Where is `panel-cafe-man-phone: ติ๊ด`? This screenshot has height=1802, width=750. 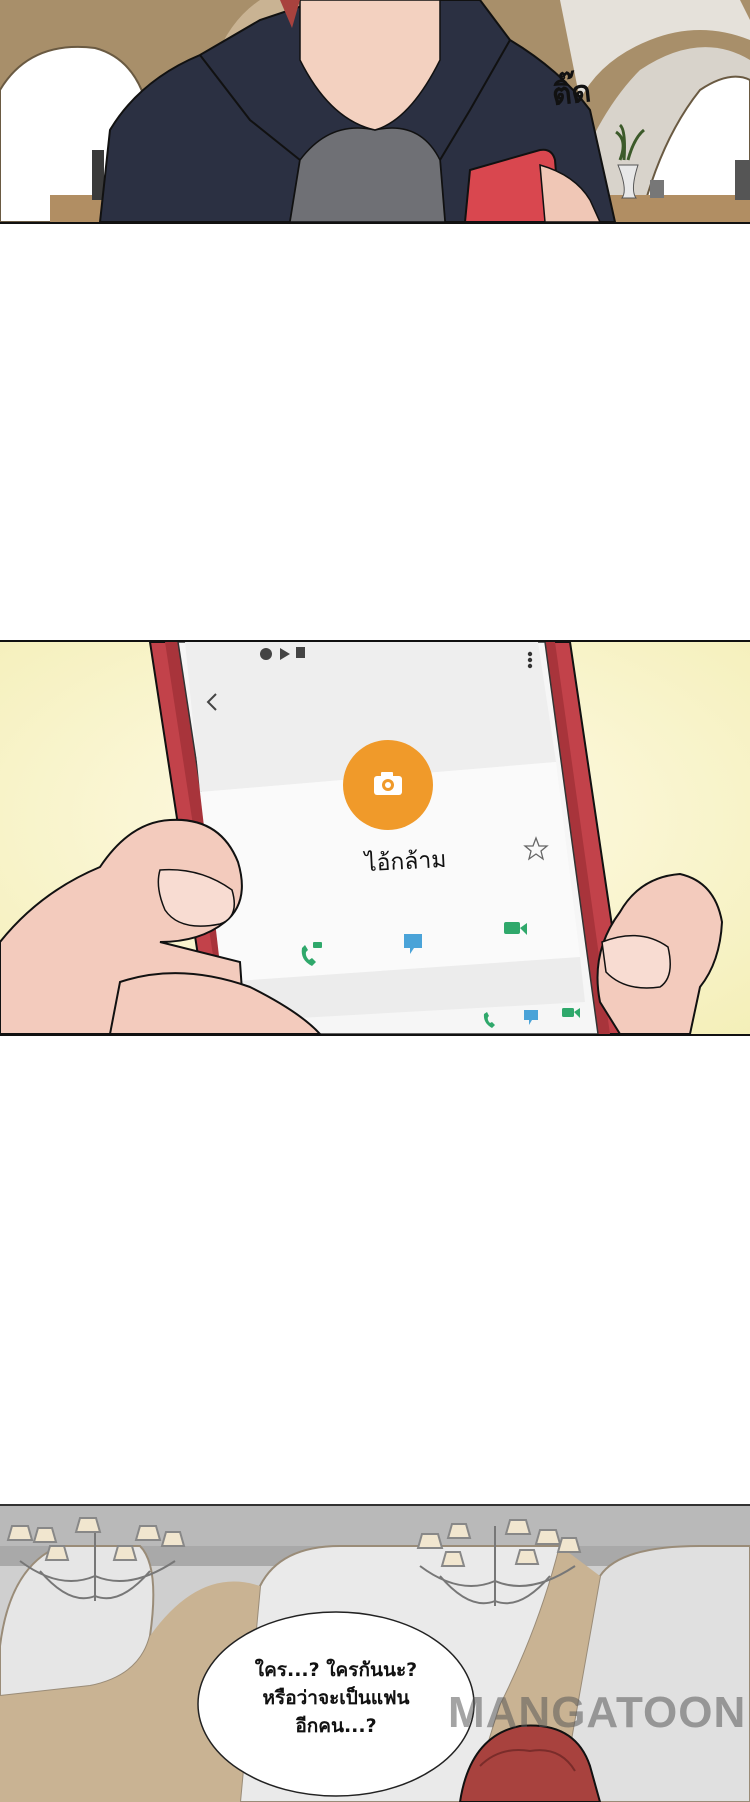 panel-cafe-man-phone: ติ๊ด is located at coordinates (375, 112).